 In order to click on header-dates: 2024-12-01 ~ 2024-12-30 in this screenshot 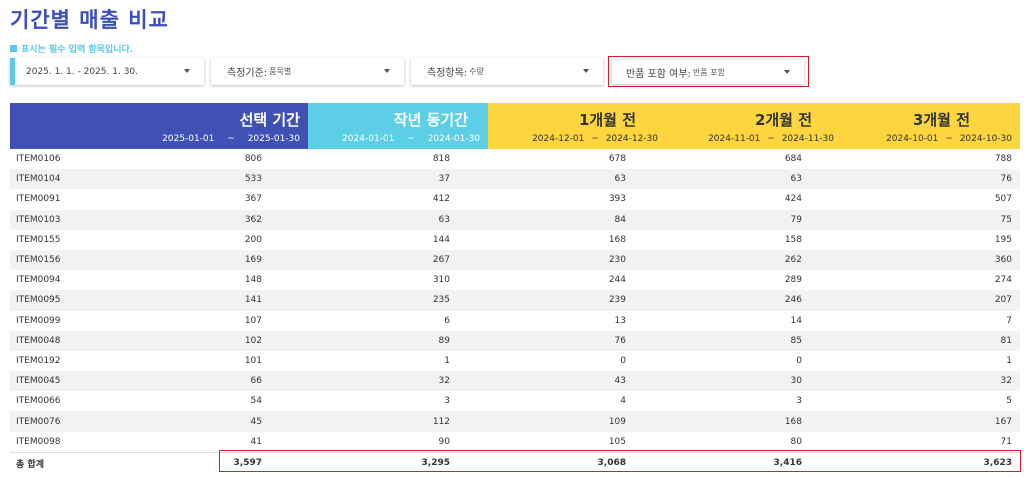, I will do `click(595, 139)`.